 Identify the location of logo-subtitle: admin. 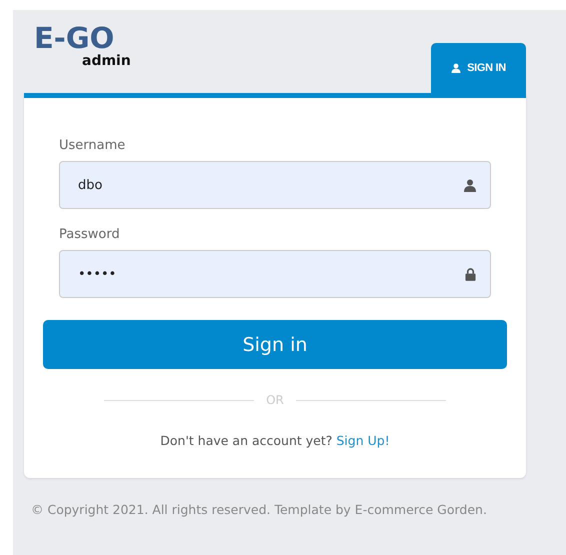
(106, 61).